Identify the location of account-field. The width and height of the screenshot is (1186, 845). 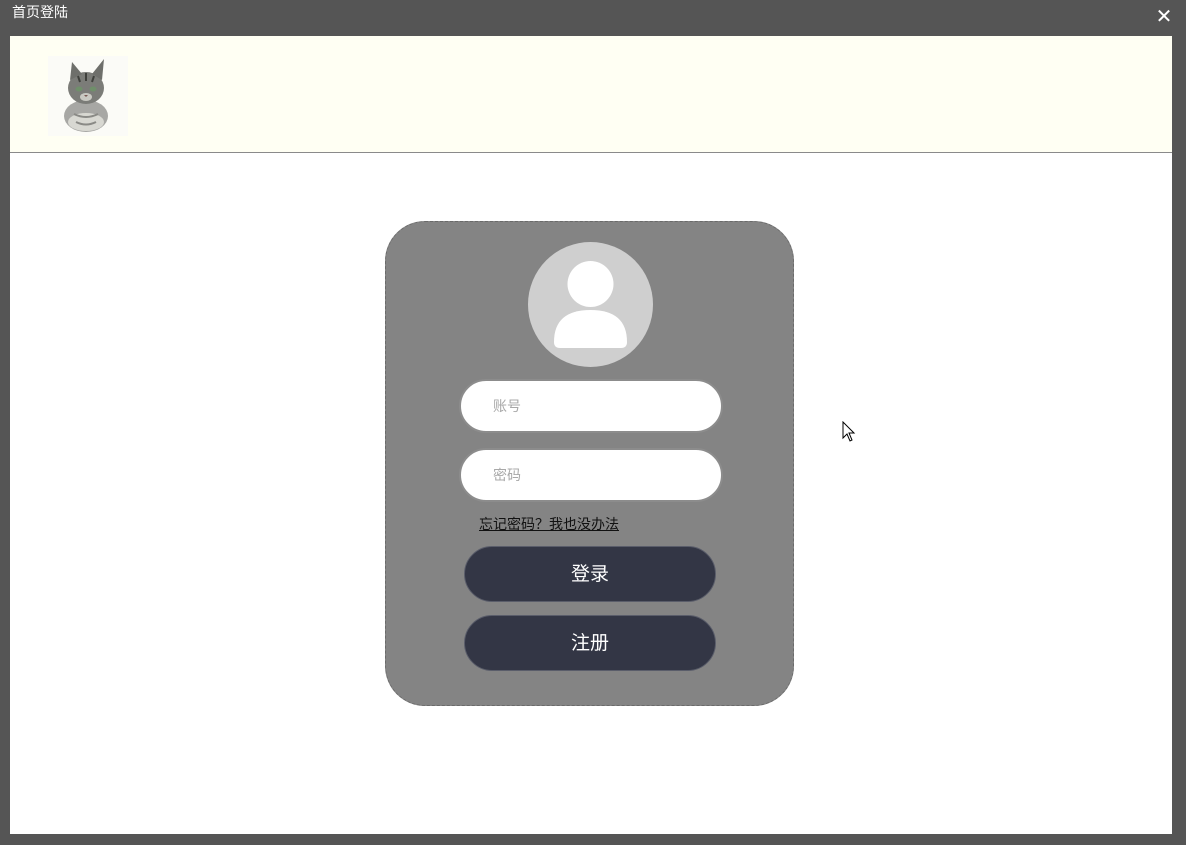
(591, 406).